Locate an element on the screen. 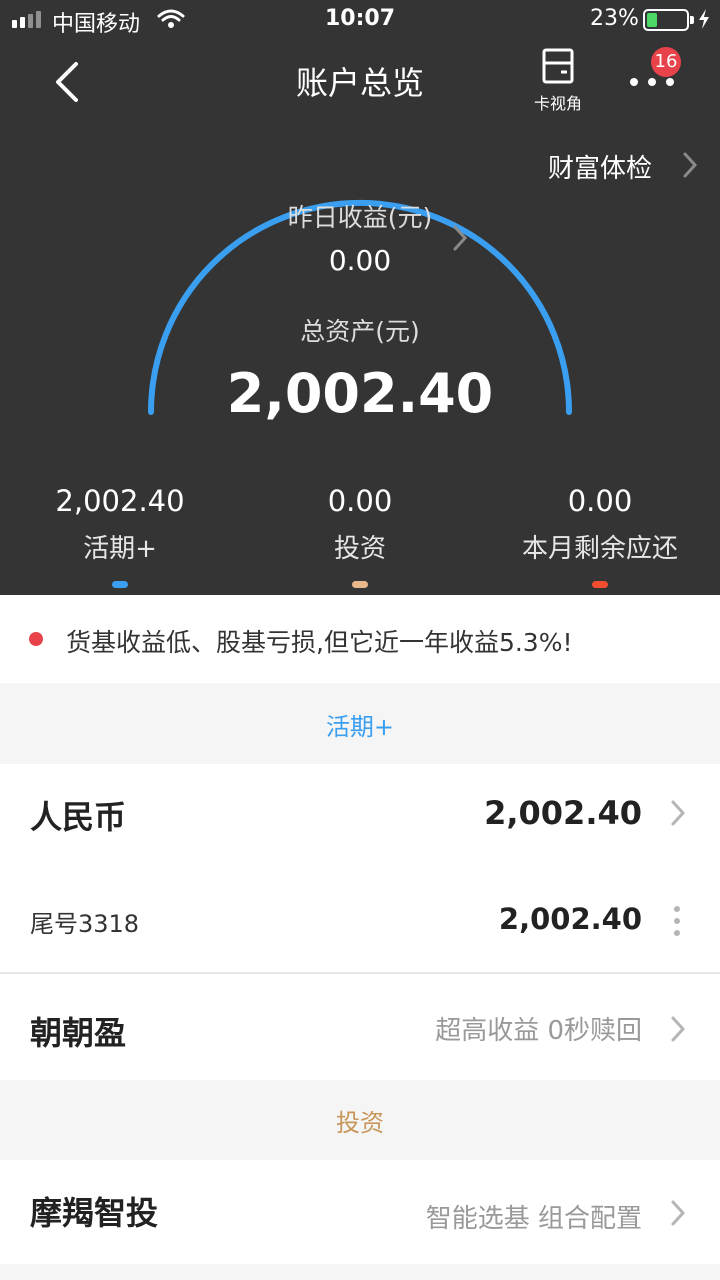  moxie-row: 摩羯智投 智能选基 组合配置 is located at coordinates (360, 1212).